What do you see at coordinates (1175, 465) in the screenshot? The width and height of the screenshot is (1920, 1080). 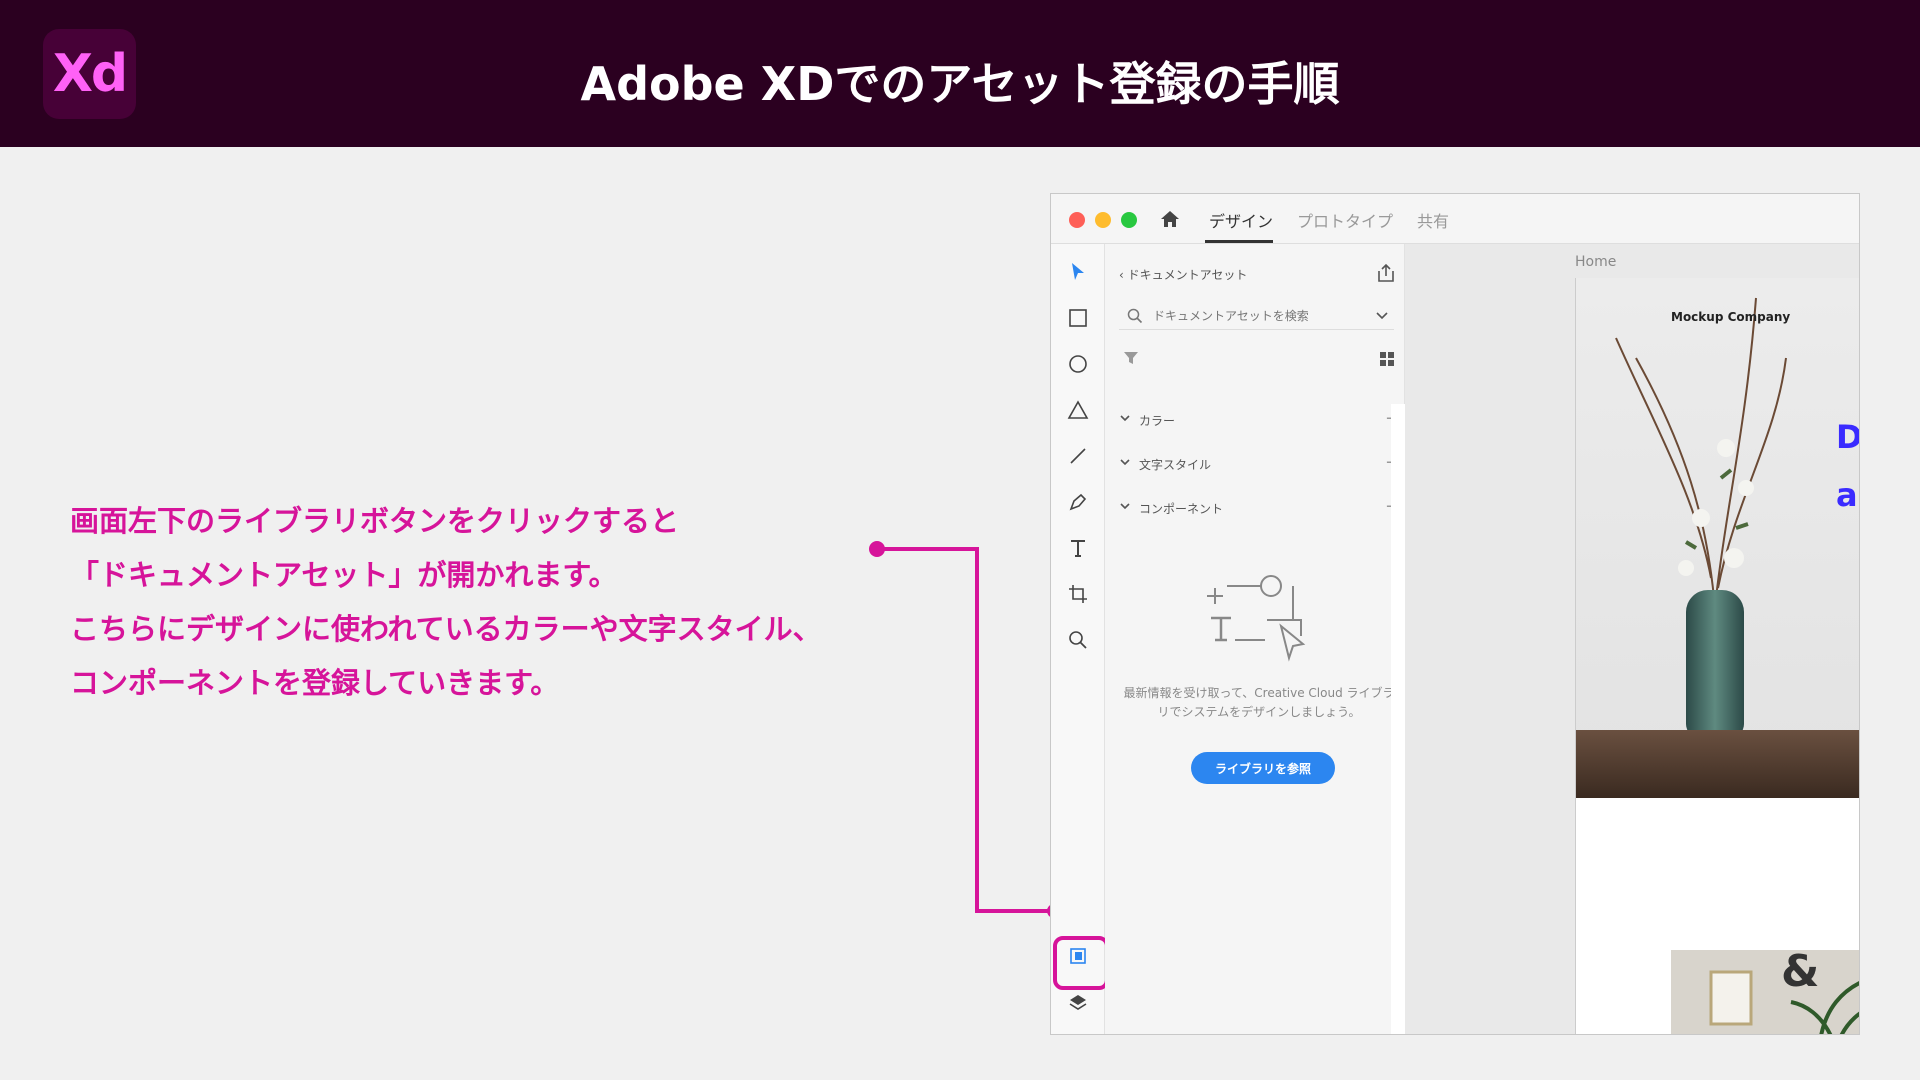 I see `section-label: 文字スタイル` at bounding box center [1175, 465].